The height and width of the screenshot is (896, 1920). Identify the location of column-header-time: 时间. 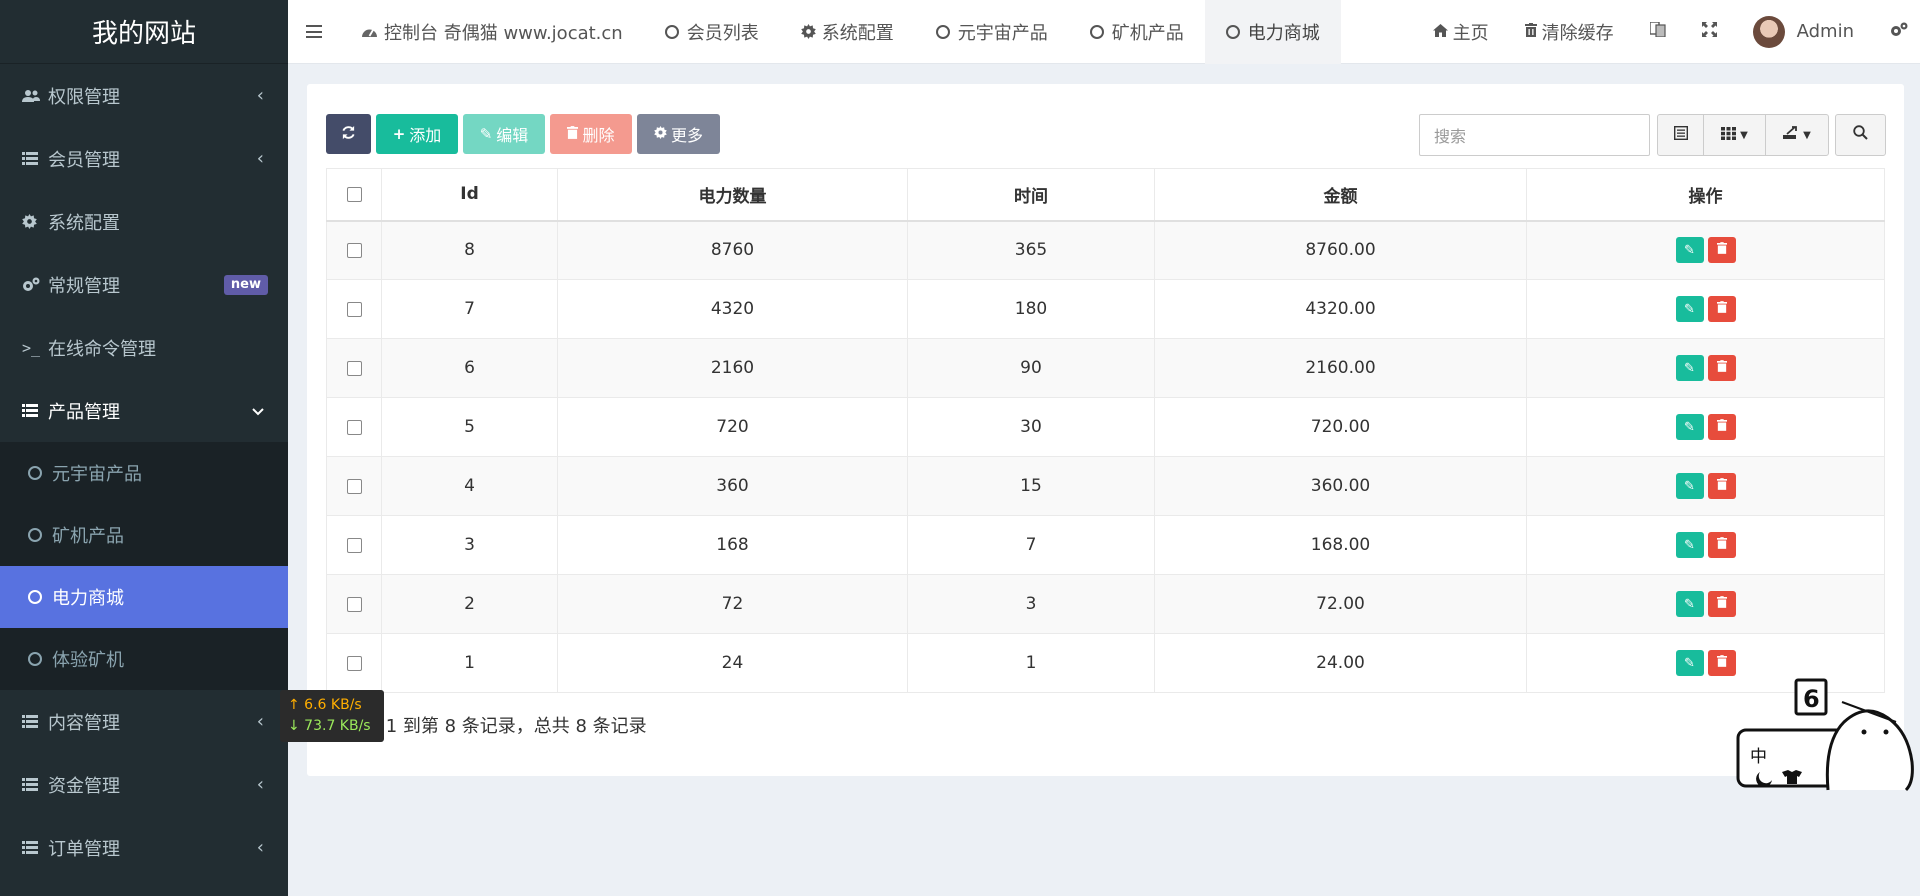
(1031, 195).